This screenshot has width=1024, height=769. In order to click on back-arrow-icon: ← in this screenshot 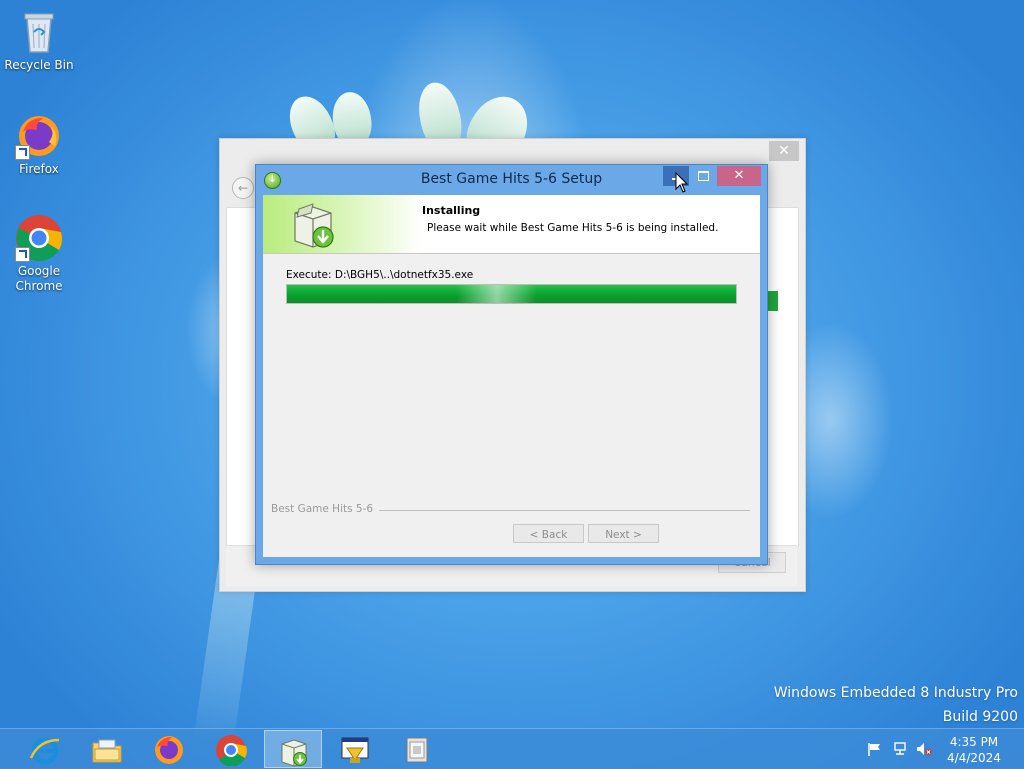, I will do `click(243, 188)`.